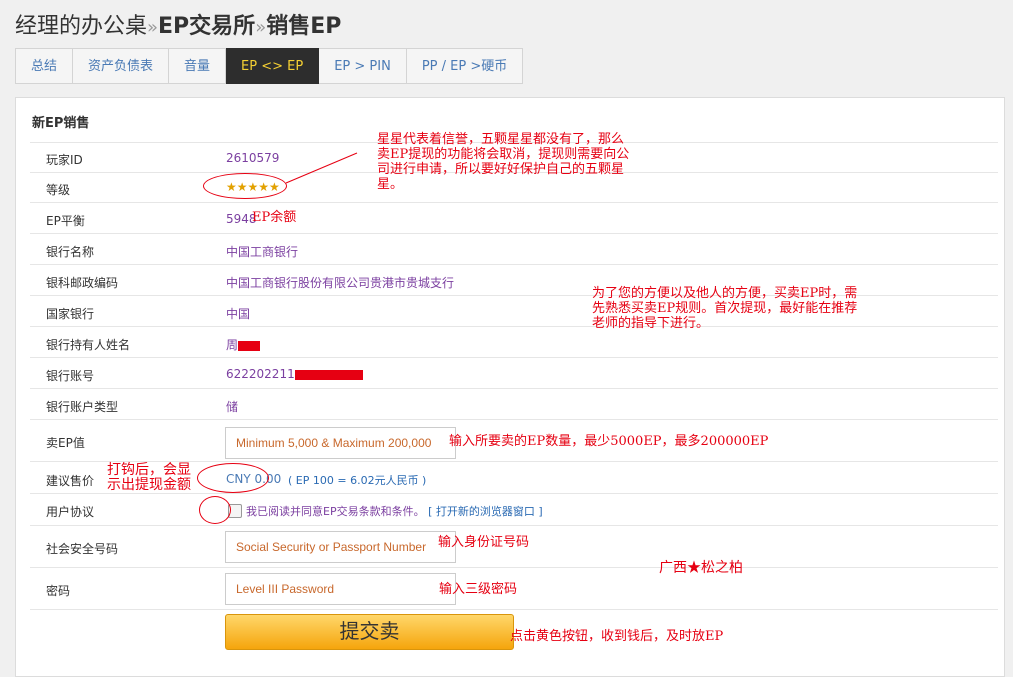 Image resolution: width=1013 pixels, height=677 pixels. Describe the element at coordinates (484, 542) in the screenshot. I see `ssn-annotation: 输入身份证号码` at that location.